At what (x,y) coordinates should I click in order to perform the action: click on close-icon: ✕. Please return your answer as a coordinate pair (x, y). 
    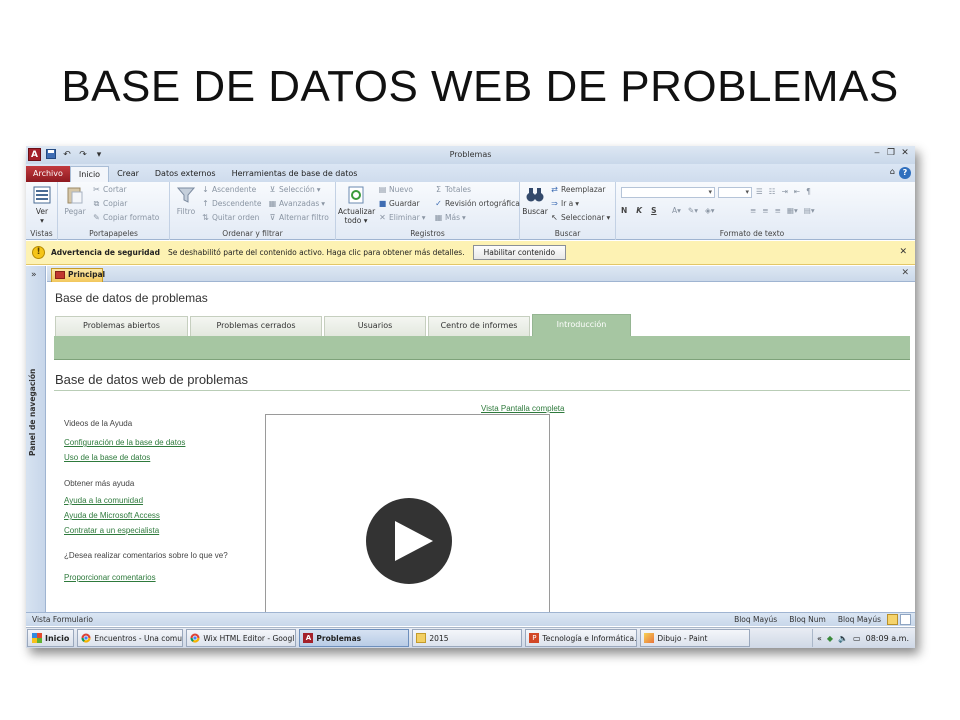
    Looking at the image, I should click on (905, 154).